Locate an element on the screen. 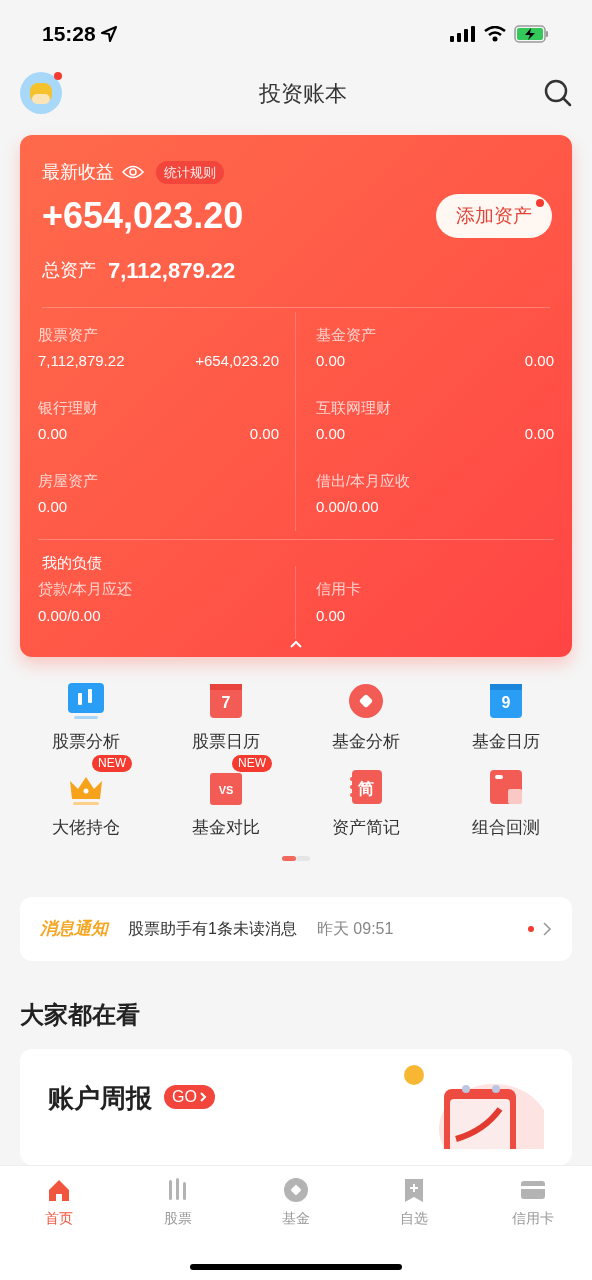 Image resolution: width=592 pixels, height=1280 pixels. location-icon is located at coordinates (108, 33).